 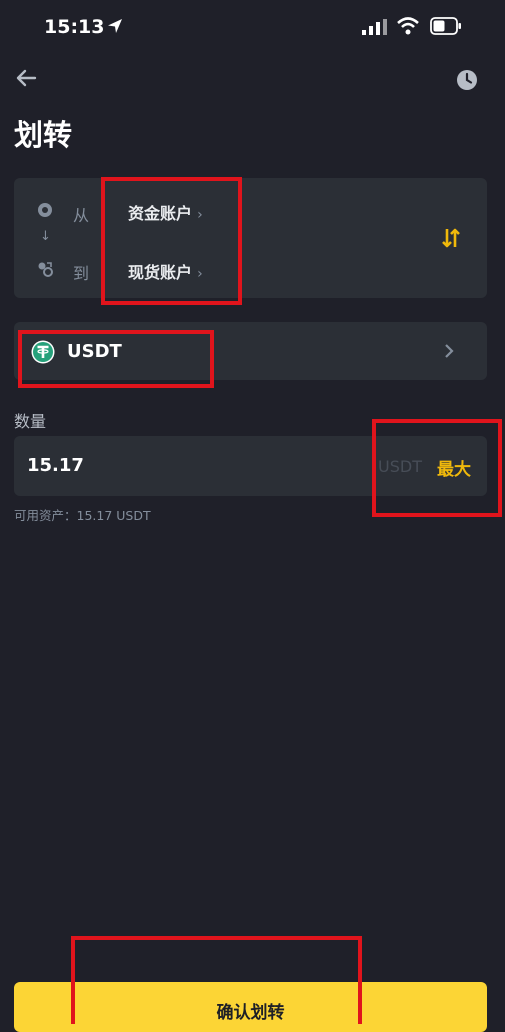 What do you see at coordinates (26, 78) in the screenshot?
I see `back-arrow-icon` at bounding box center [26, 78].